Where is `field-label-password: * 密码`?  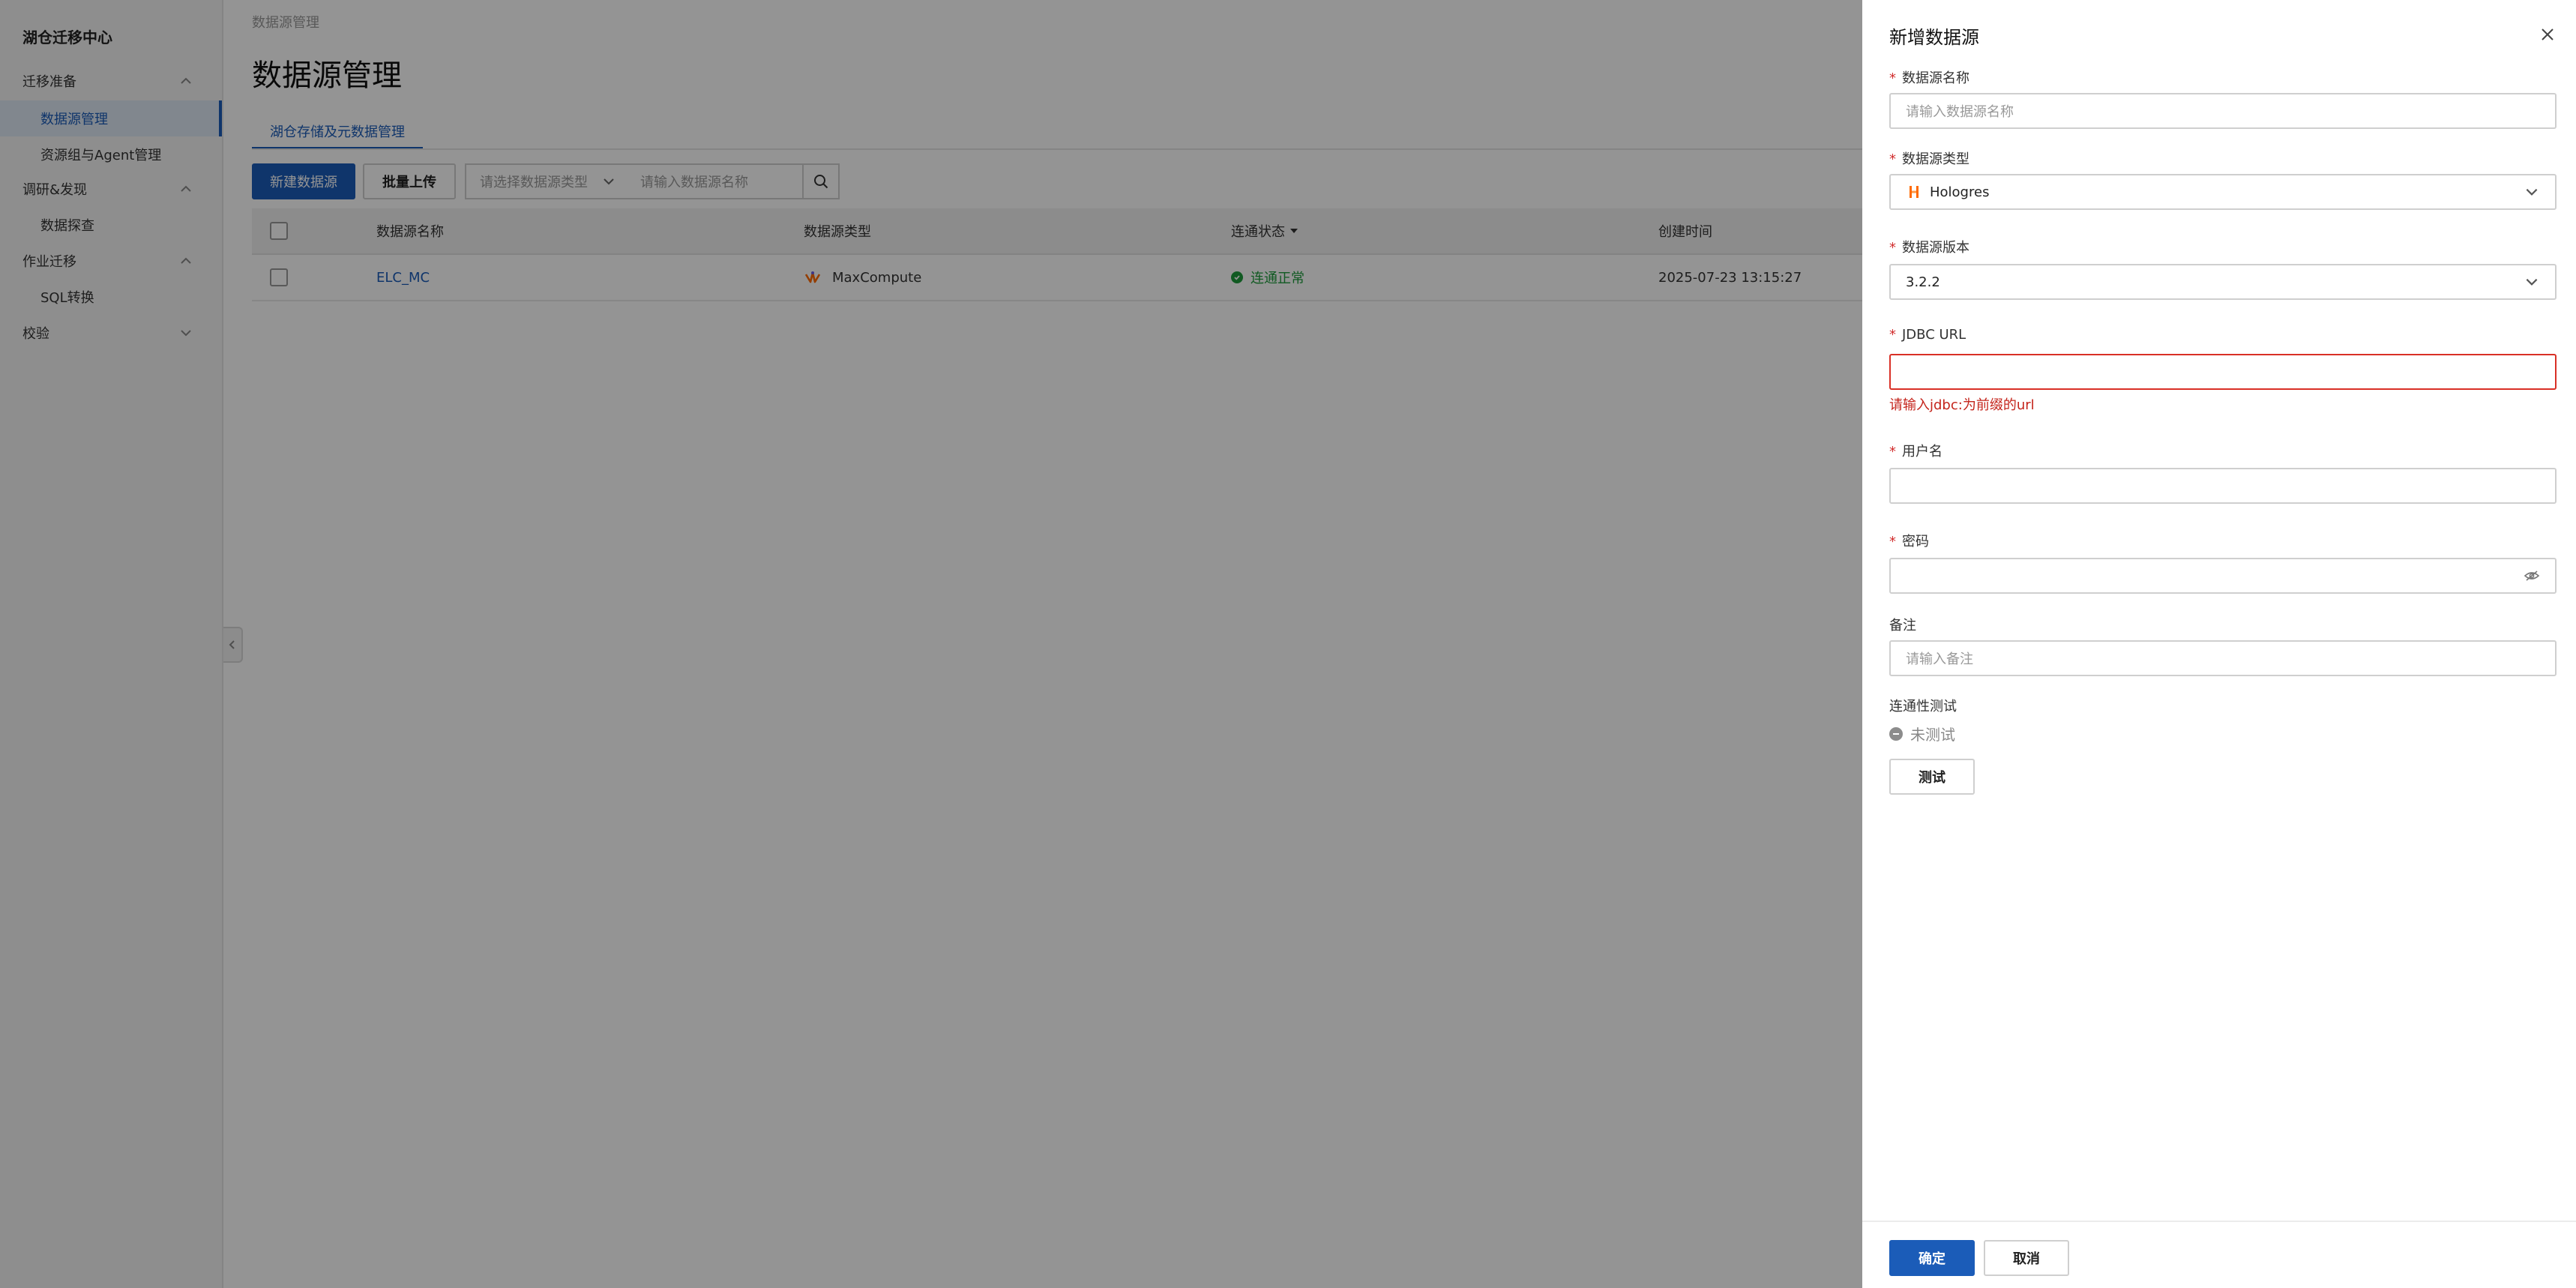
field-label-password: * 密码 is located at coordinates (1909, 542).